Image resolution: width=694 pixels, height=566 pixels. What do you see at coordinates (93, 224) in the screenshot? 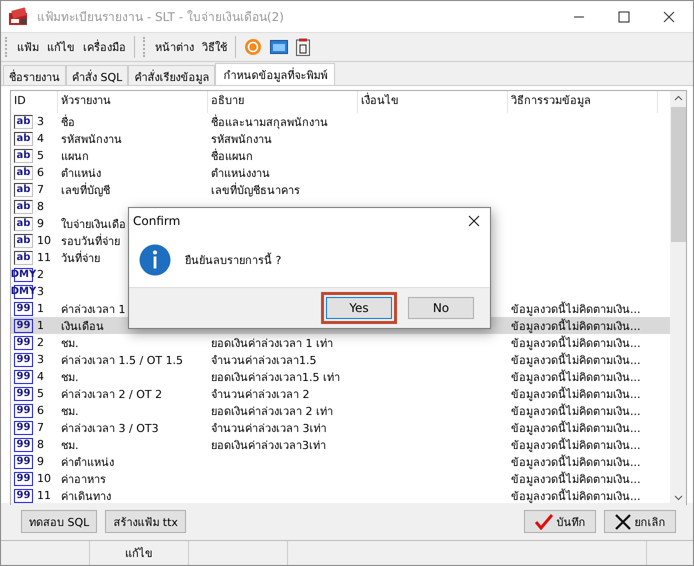
I see `table-cell-text: ใบจ่ายเงินเดือ` at bounding box center [93, 224].